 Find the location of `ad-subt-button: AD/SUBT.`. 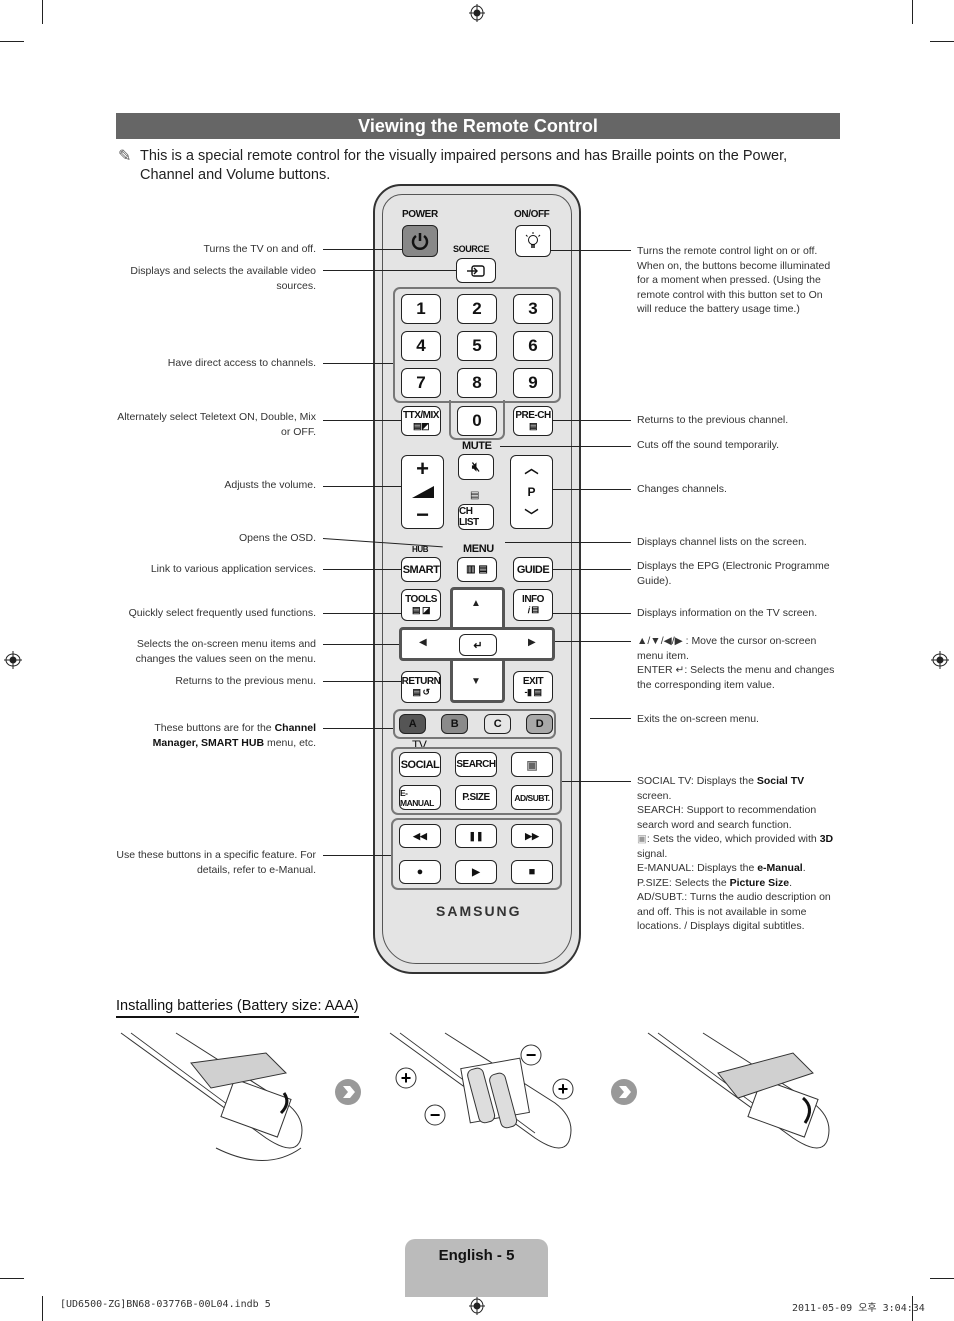

ad-subt-button: AD/SUBT. is located at coordinates (532, 797).